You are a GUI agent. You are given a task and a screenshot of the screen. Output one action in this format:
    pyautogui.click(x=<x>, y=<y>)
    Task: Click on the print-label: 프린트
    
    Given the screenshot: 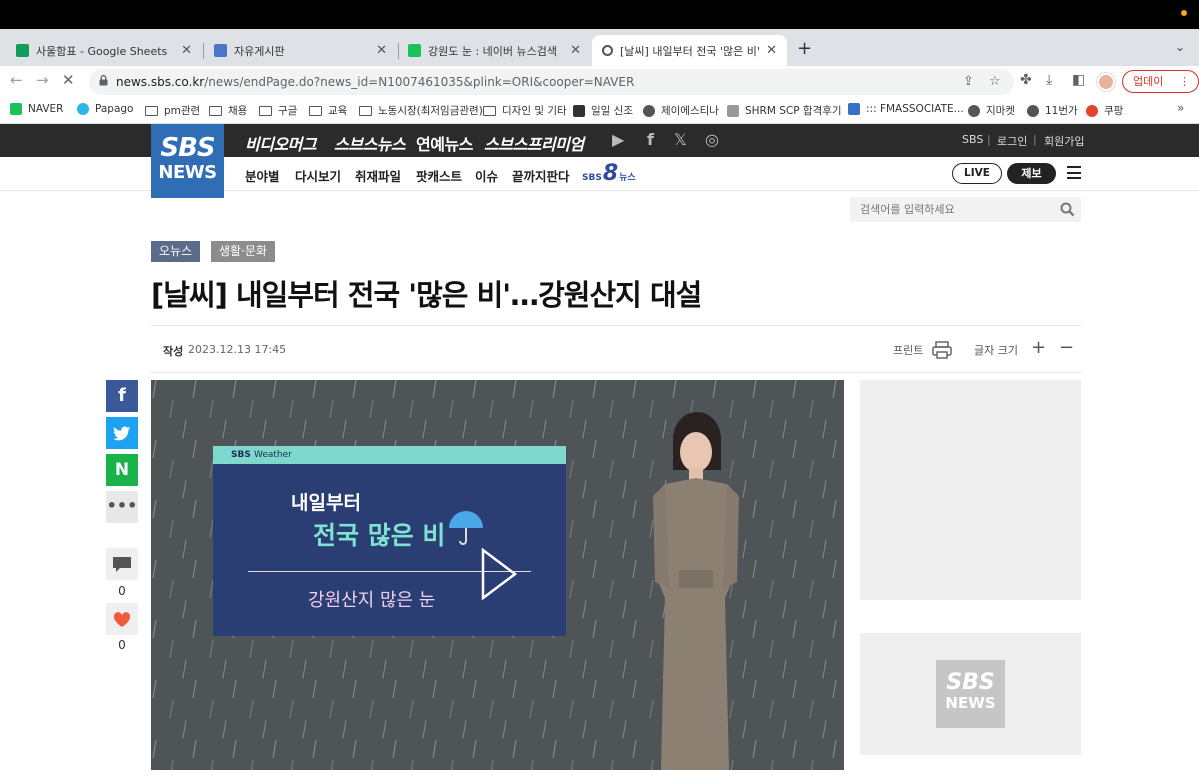 What is the action you would take?
    pyautogui.click(x=908, y=350)
    